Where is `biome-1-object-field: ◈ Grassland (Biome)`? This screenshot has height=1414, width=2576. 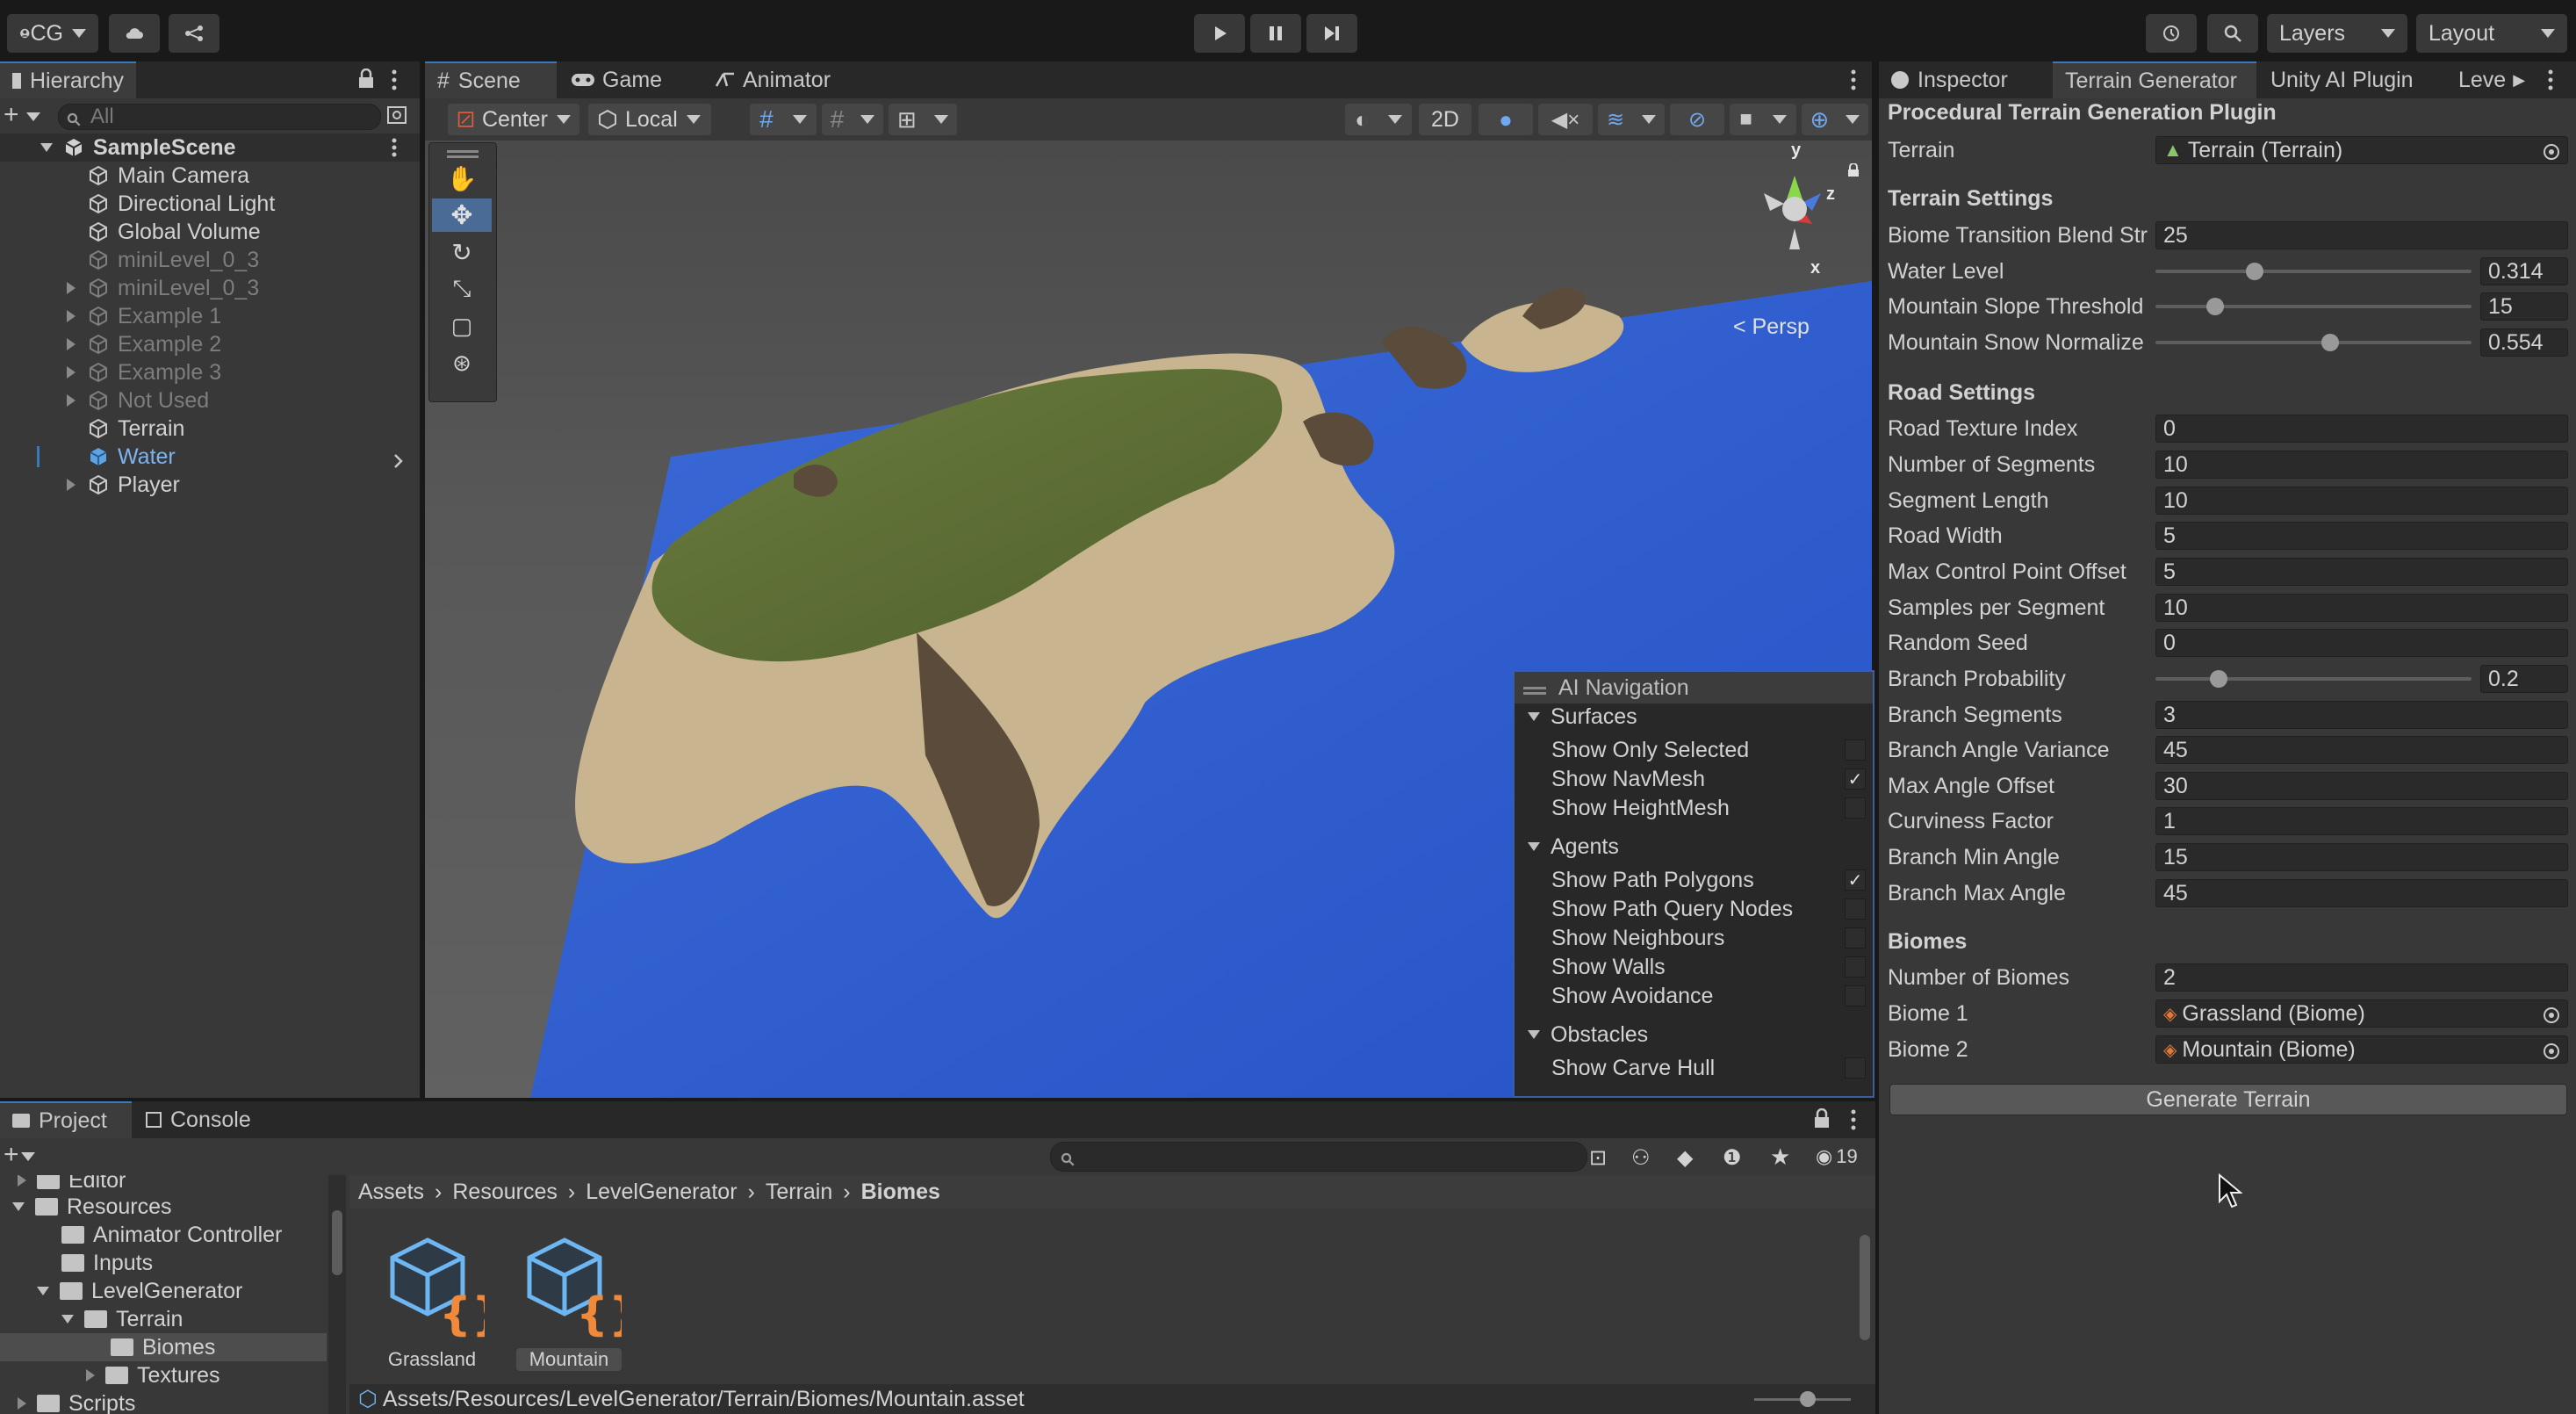 biome-1-object-field: ◈ Grassland (Biome) is located at coordinates (2361, 1013).